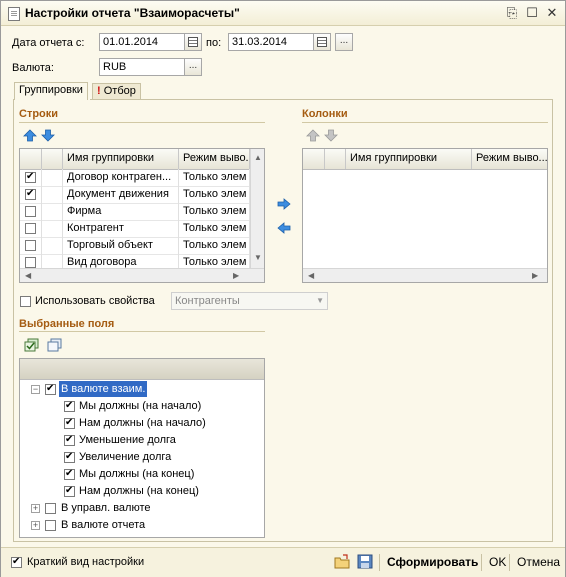 This screenshot has width=566, height=577. I want to click on scroll-up-icon: ▲, so click(258, 158).